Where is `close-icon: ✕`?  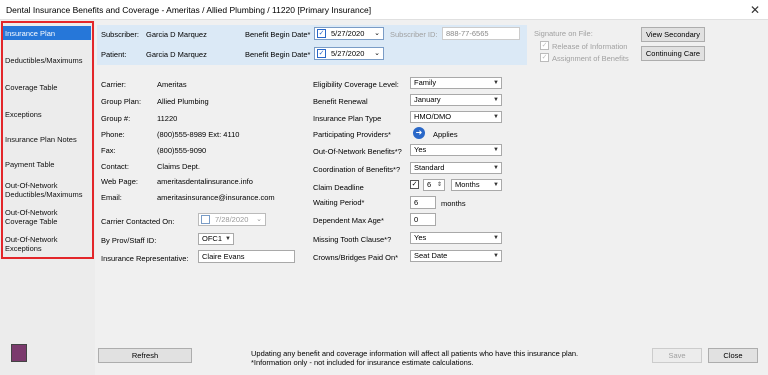
close-icon: ✕ is located at coordinates (755, 10).